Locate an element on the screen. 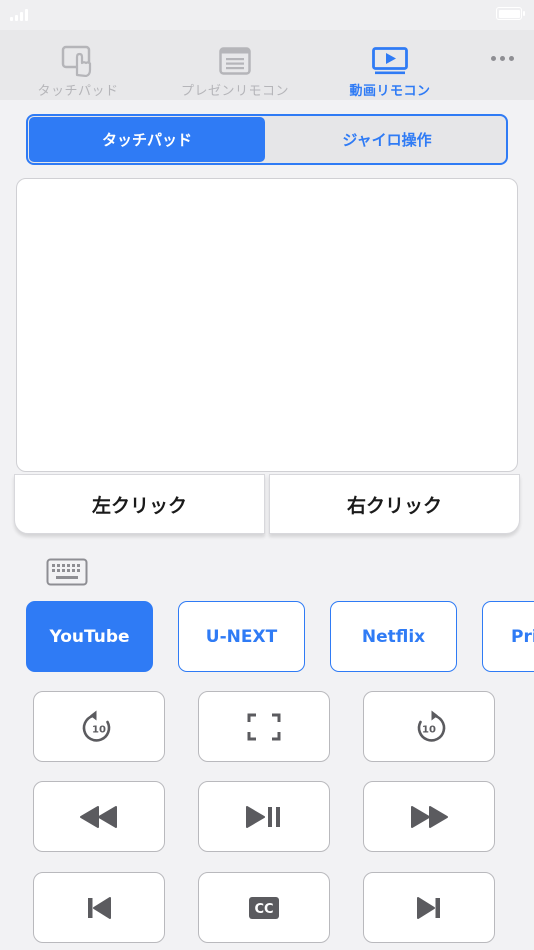 This screenshot has width=534, height=950. prime-video-button: Pri is located at coordinates (508, 636).